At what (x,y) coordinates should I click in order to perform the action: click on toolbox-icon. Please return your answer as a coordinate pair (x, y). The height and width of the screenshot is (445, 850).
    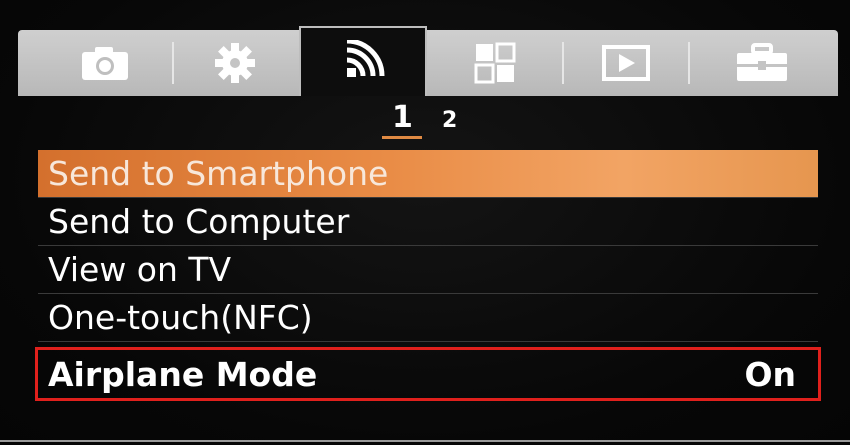
    Looking at the image, I should click on (762, 62).